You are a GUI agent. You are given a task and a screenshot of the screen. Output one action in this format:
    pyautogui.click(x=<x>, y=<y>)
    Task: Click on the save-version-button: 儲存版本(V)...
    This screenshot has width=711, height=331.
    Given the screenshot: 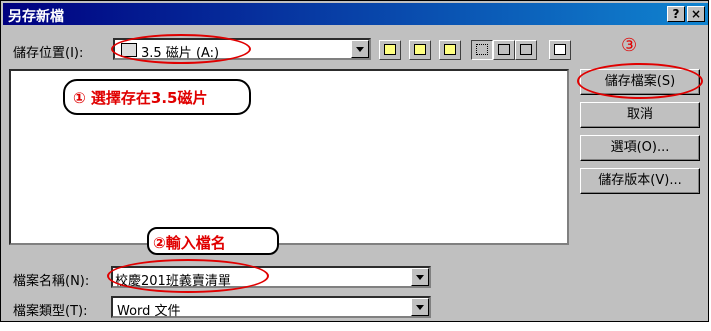 What is the action you would take?
    pyautogui.click(x=640, y=181)
    